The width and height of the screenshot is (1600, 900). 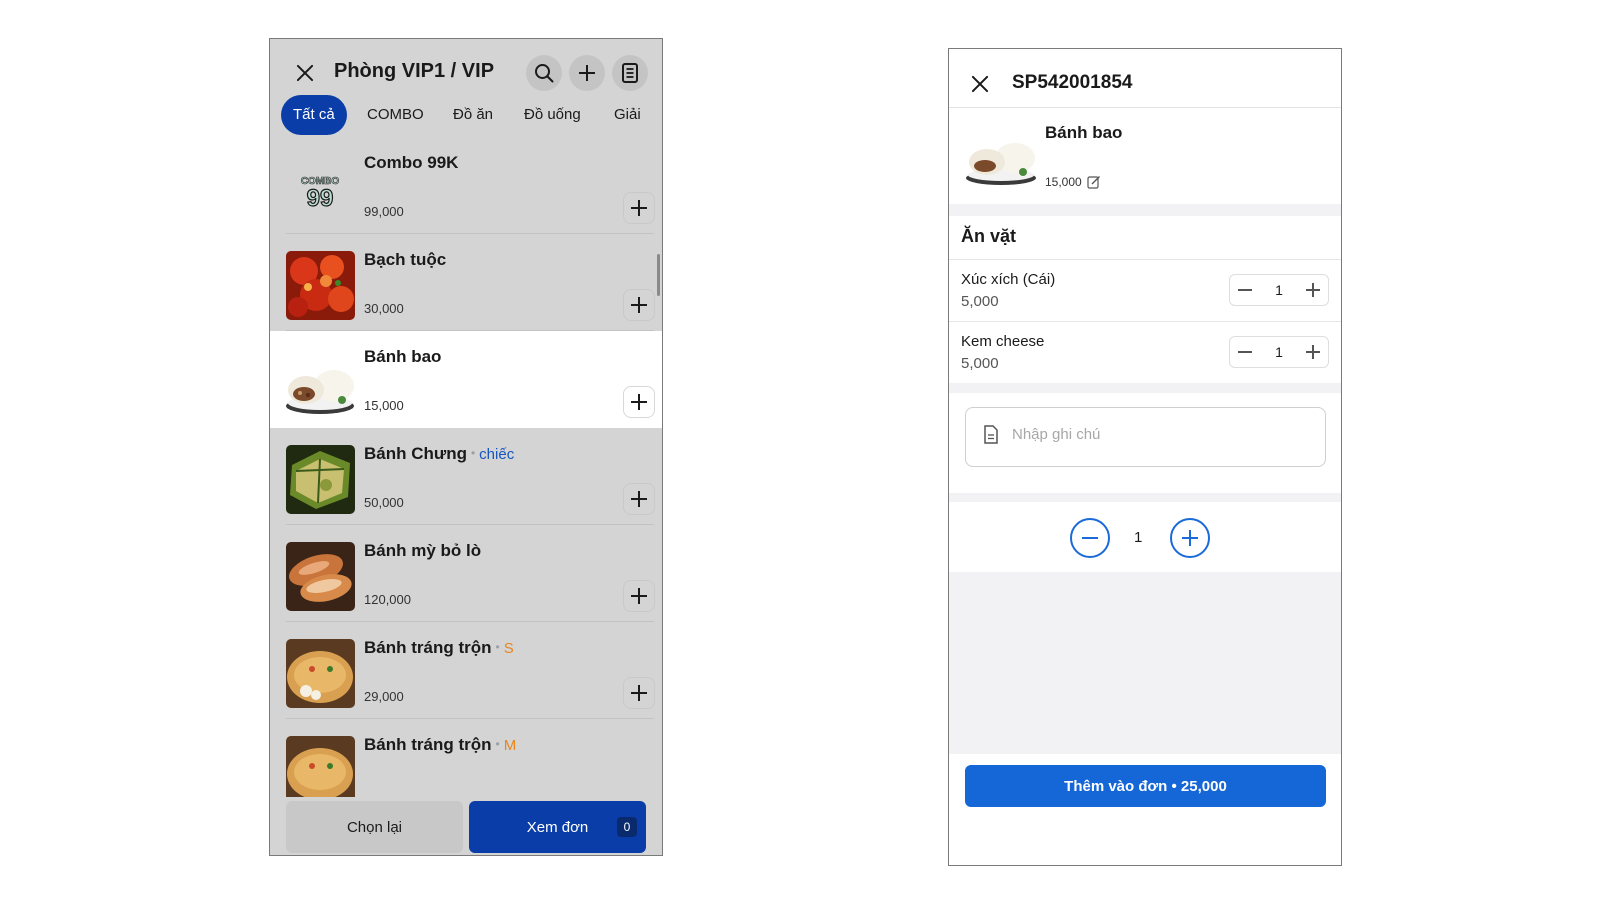 I want to click on search-icon, so click(x=544, y=73).